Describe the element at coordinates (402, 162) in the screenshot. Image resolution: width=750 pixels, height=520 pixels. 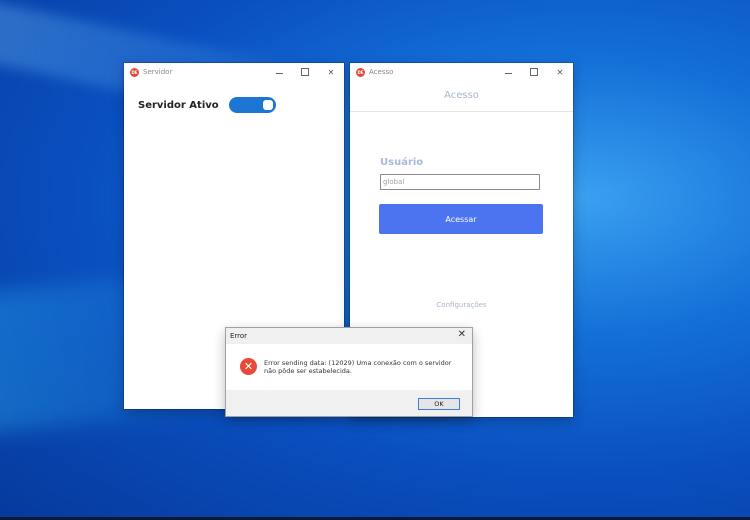
I see `usuario-label: Usuário` at that location.